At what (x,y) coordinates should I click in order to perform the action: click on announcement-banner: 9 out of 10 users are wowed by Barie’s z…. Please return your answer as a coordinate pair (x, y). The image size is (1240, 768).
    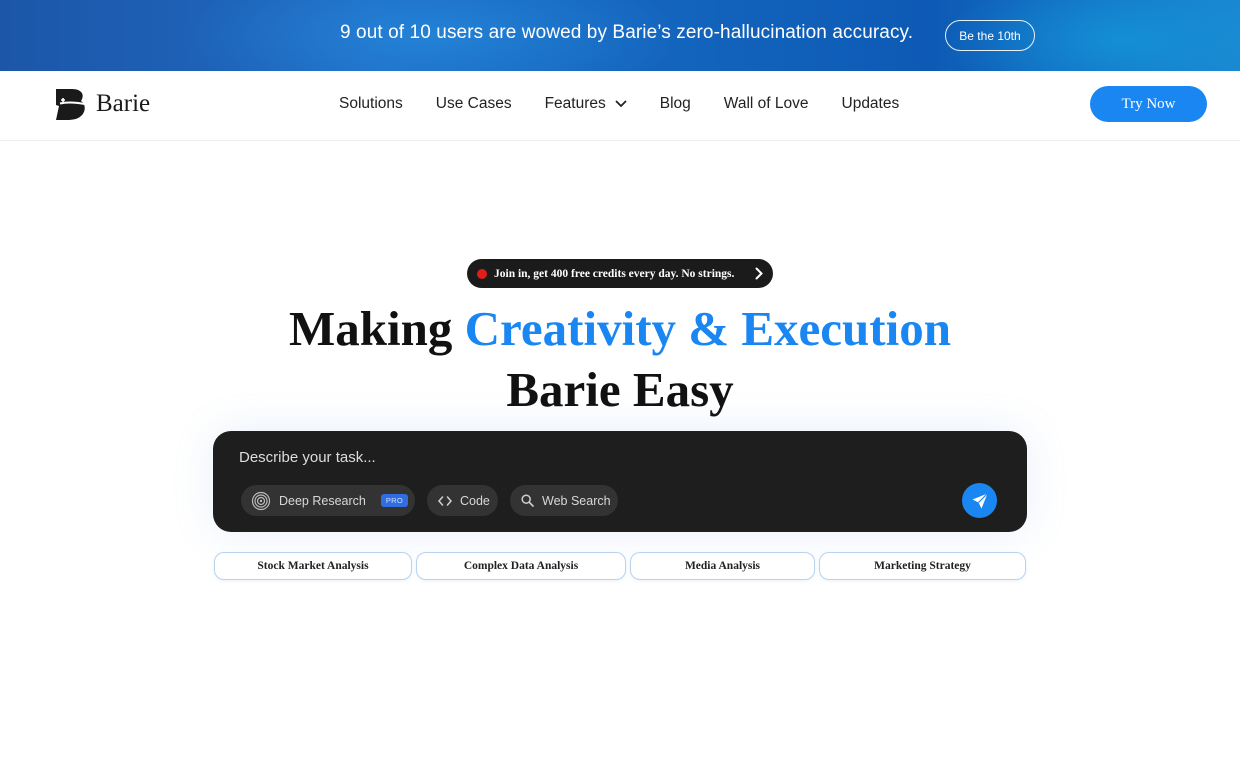
    Looking at the image, I should click on (620, 35).